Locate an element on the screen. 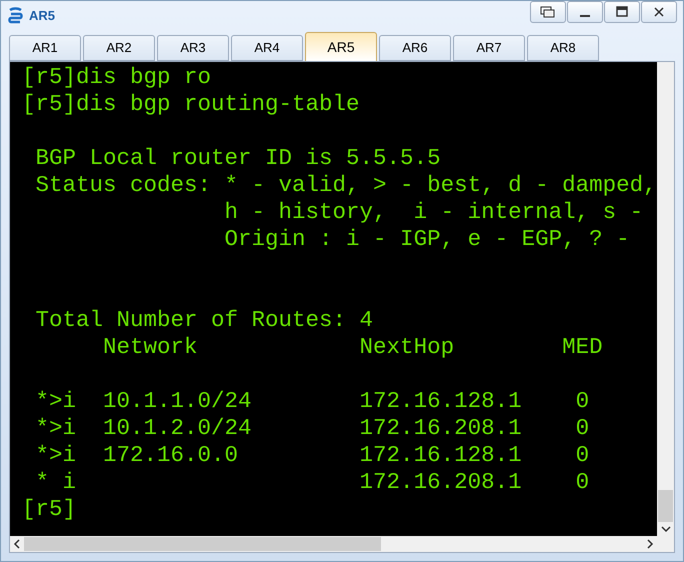  tab: AR7 is located at coordinates (489, 48).